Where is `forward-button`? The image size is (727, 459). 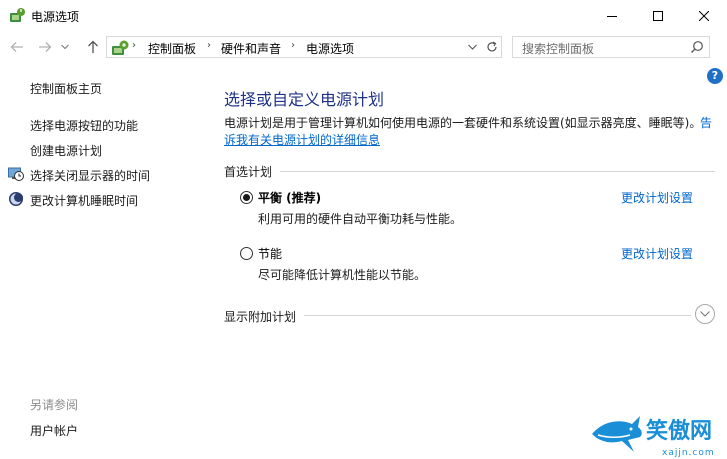 forward-button is located at coordinates (45, 47).